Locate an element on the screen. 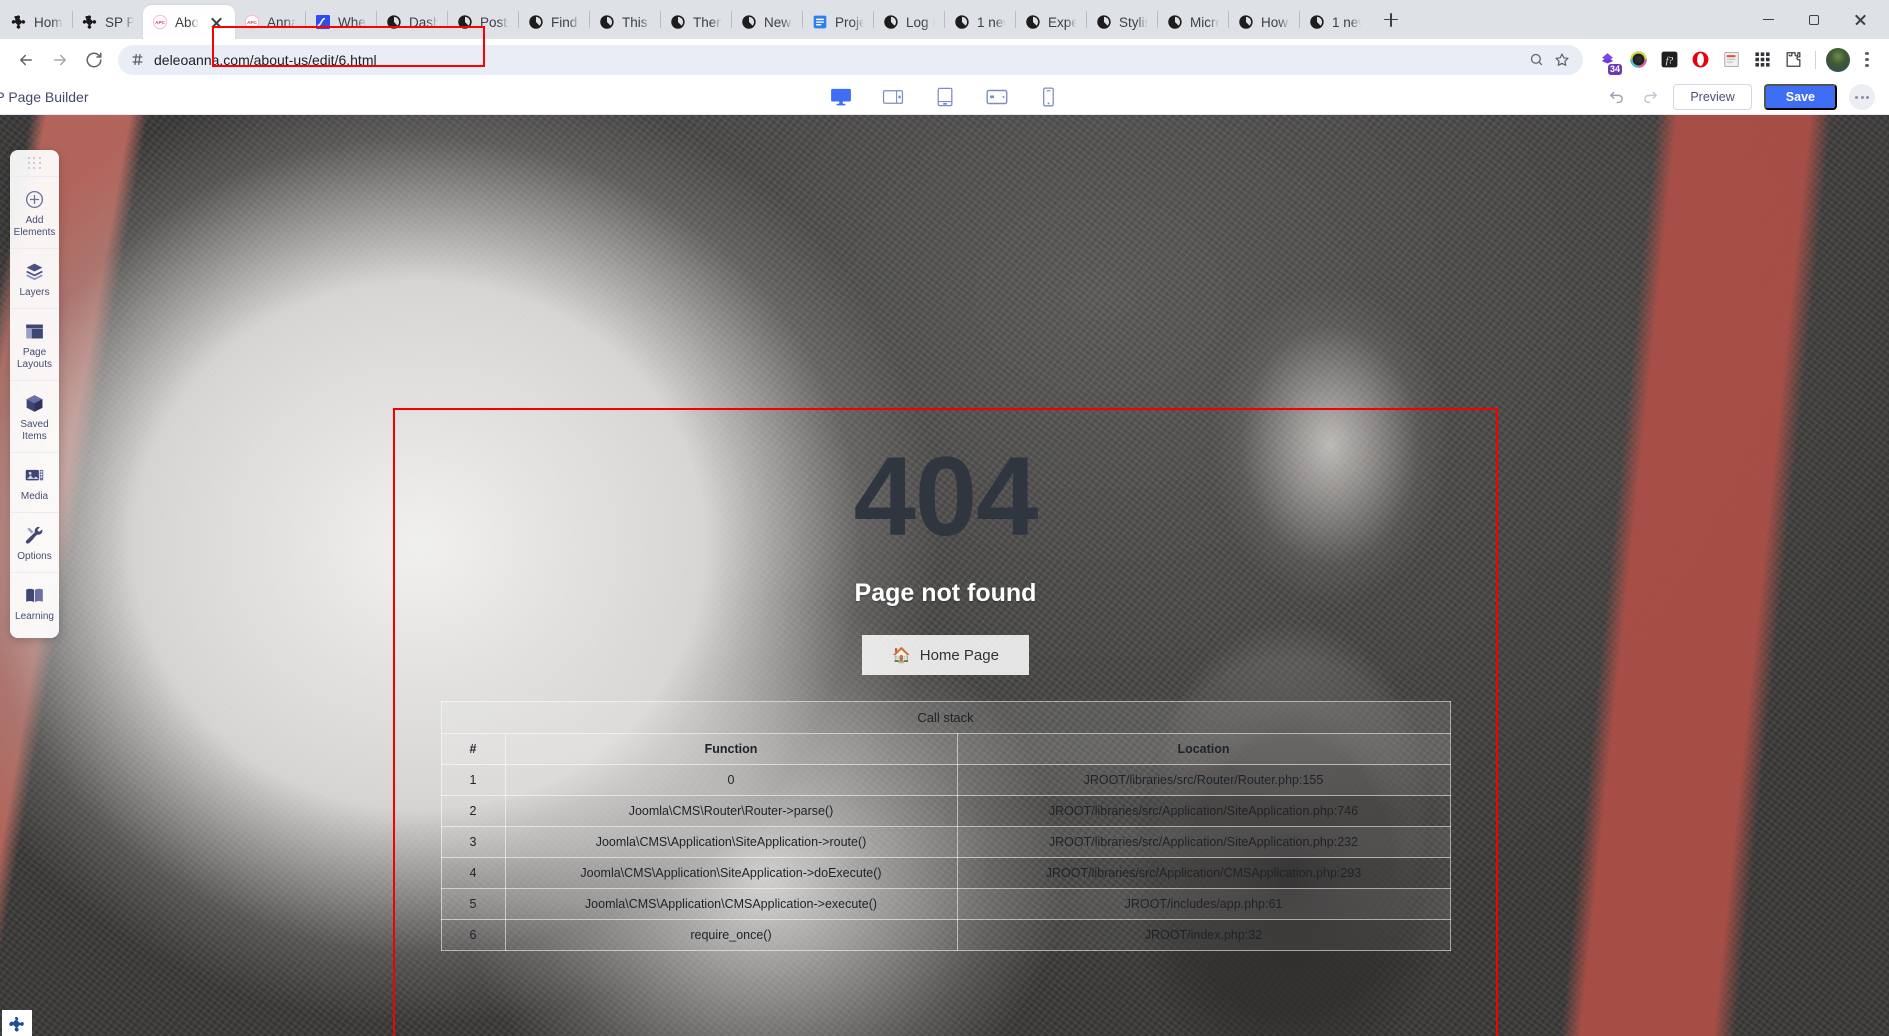 The width and height of the screenshot is (1889, 1036). browser-tab: When U is located at coordinates (341, 22).